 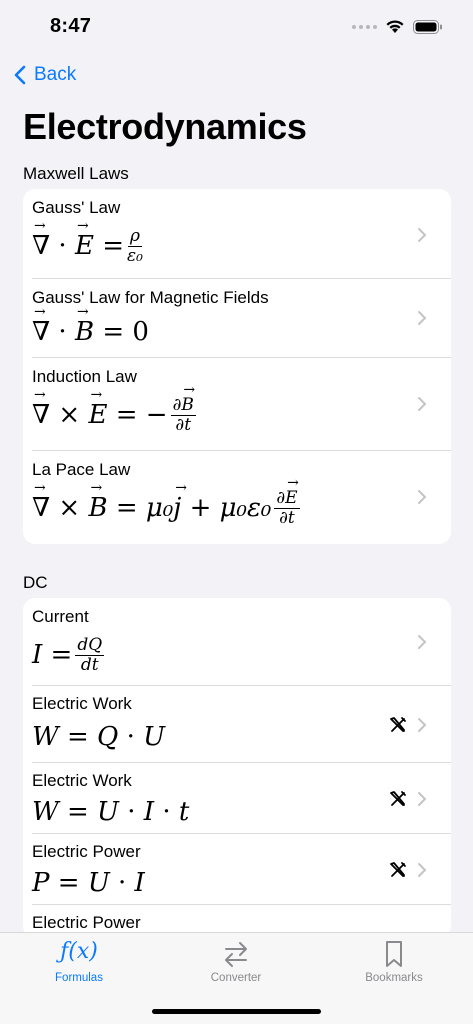 I want to click on tab-label: Formulas, so click(x=79, y=978).